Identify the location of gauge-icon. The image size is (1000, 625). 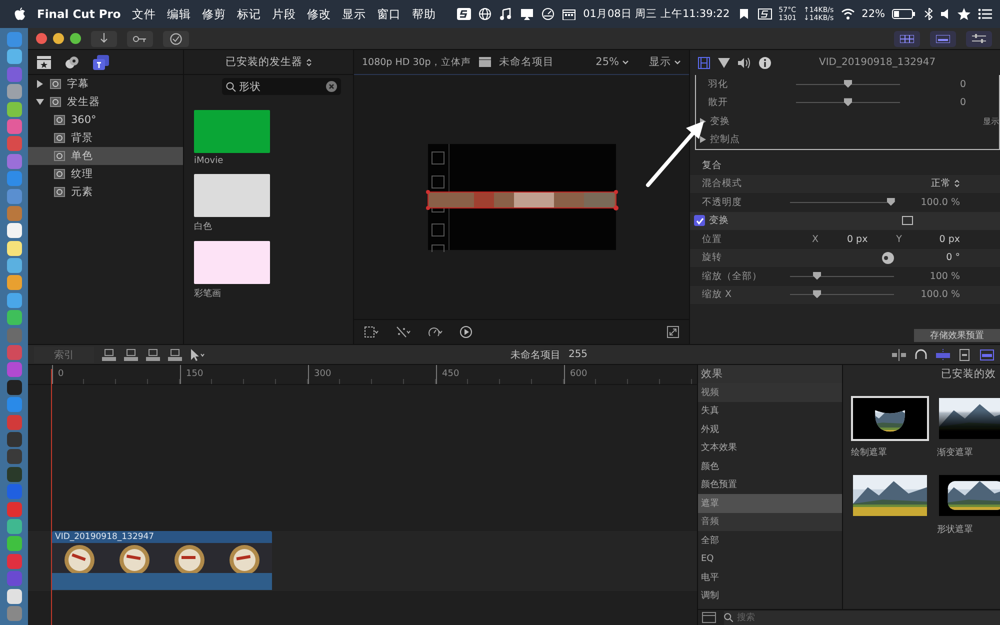
(548, 14).